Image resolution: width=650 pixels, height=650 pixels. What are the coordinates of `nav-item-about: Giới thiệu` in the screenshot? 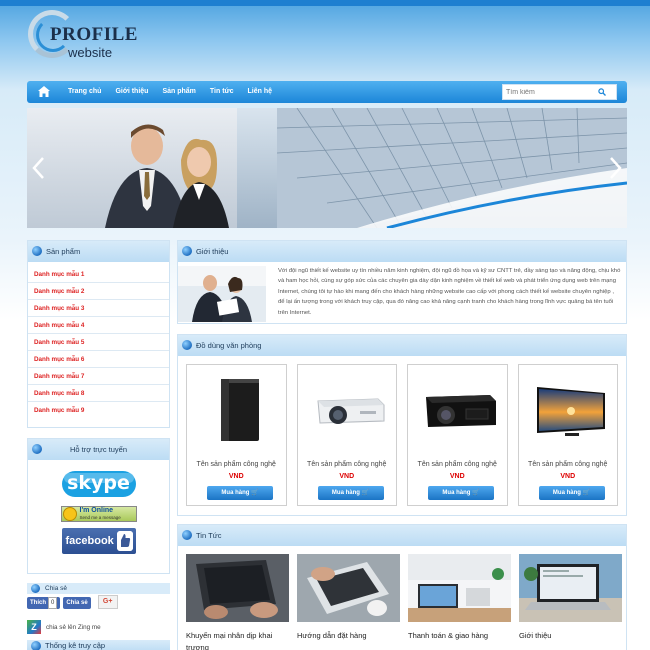 It's located at (131, 92).